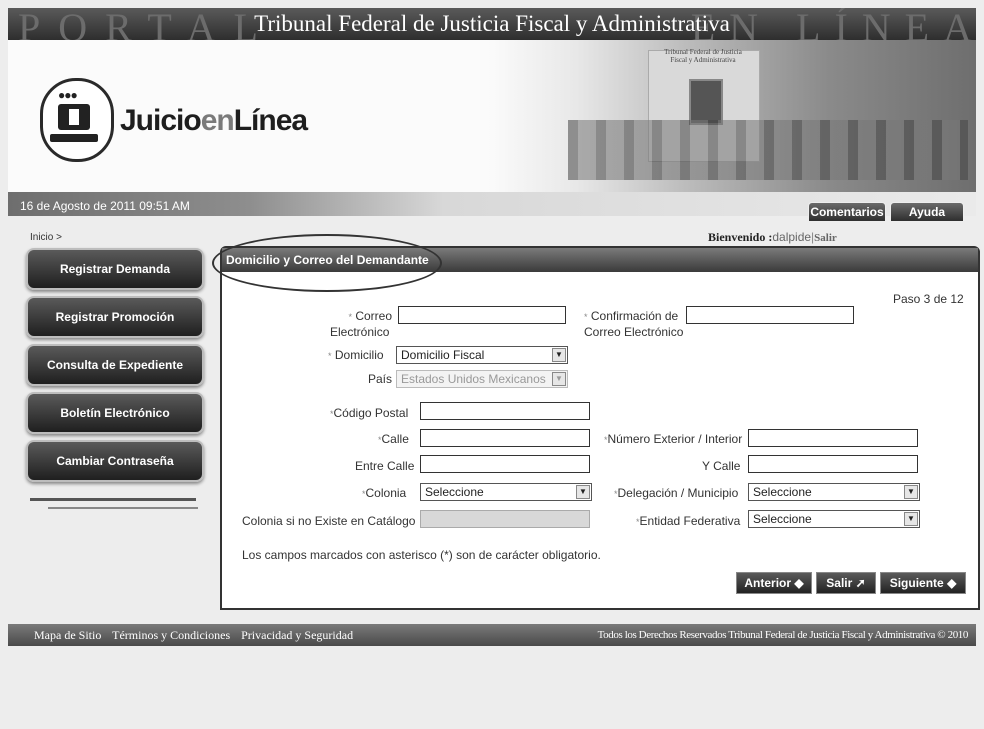  What do you see at coordinates (833, 464) in the screenshot?
I see `y-calle-field` at bounding box center [833, 464].